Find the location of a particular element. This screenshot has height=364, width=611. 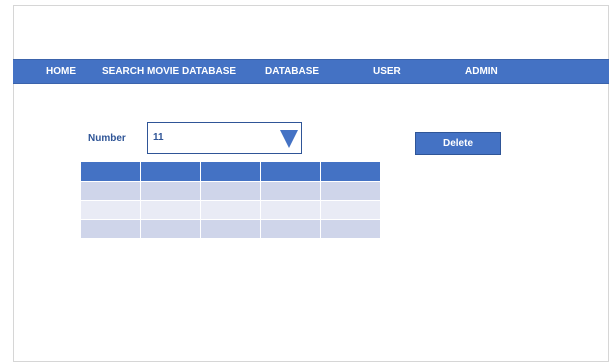

nav-home: HOME is located at coordinates (61, 71).